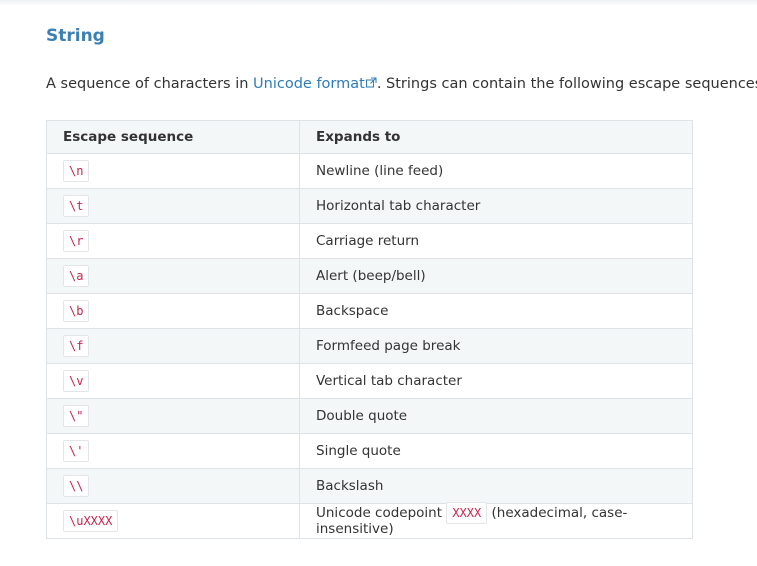 This screenshot has height=566, width=757. I want to click on escape-cell: \a, so click(173, 276).